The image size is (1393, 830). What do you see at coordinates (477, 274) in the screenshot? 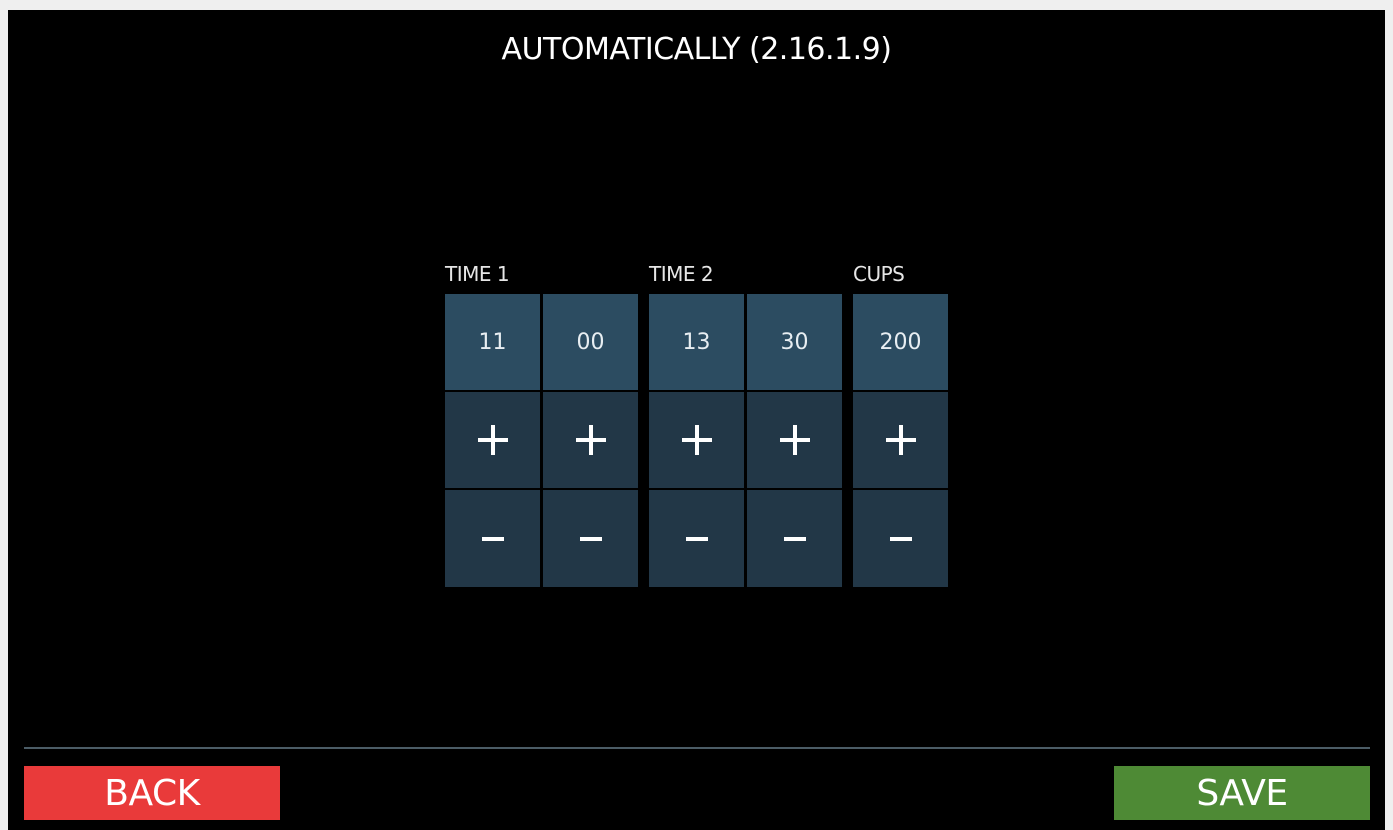
I see `time1-label: TIME 1` at bounding box center [477, 274].